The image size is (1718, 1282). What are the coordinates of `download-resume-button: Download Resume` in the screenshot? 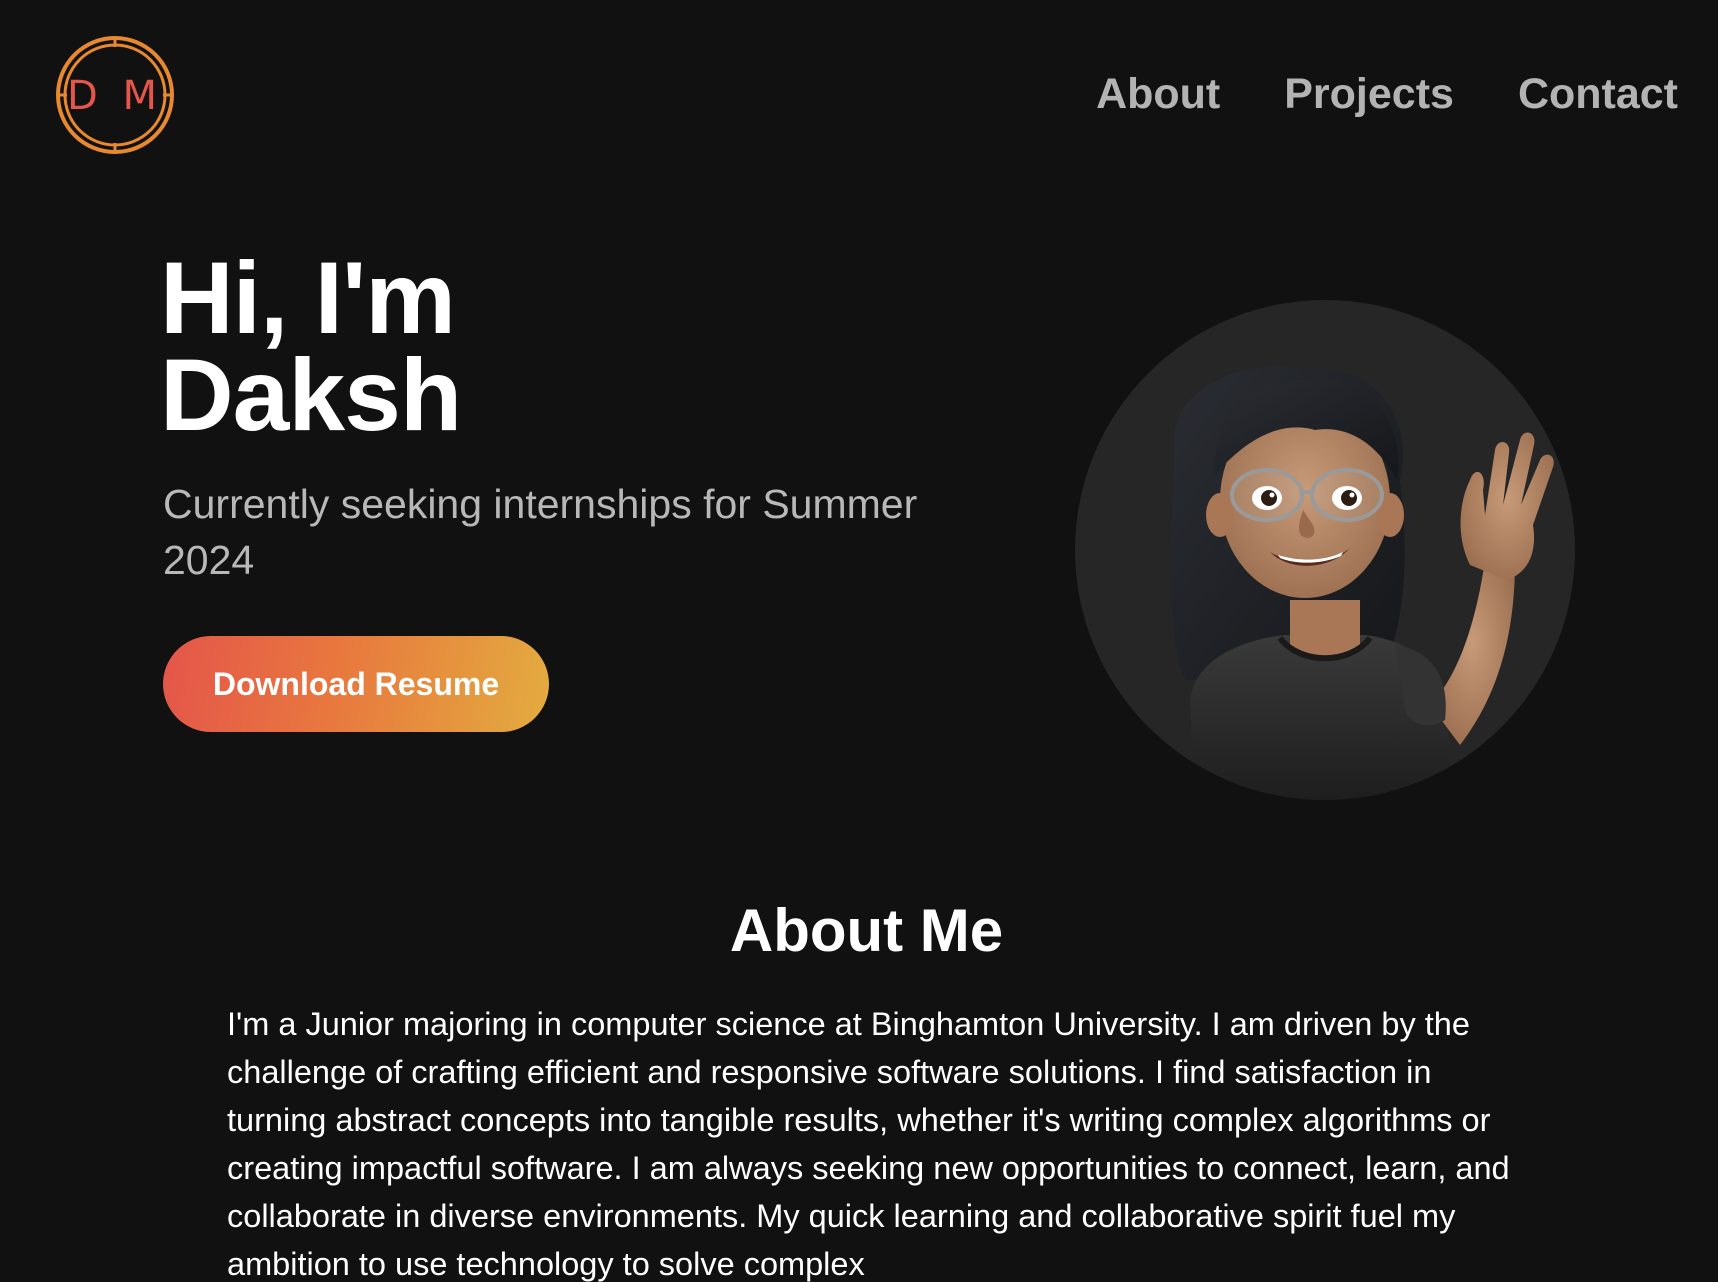 It's located at (356, 684).